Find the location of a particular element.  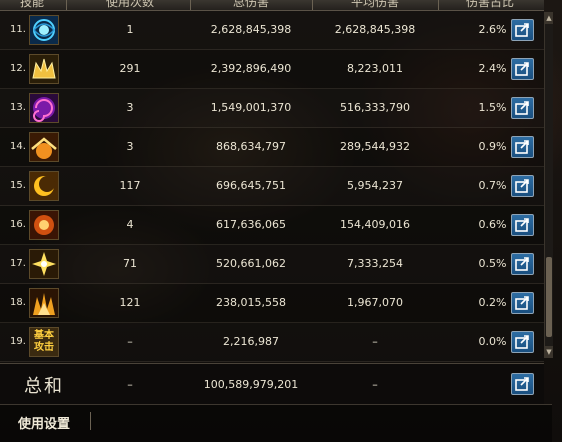

damage-share-value: 0.7 is located at coordinates (487, 185).